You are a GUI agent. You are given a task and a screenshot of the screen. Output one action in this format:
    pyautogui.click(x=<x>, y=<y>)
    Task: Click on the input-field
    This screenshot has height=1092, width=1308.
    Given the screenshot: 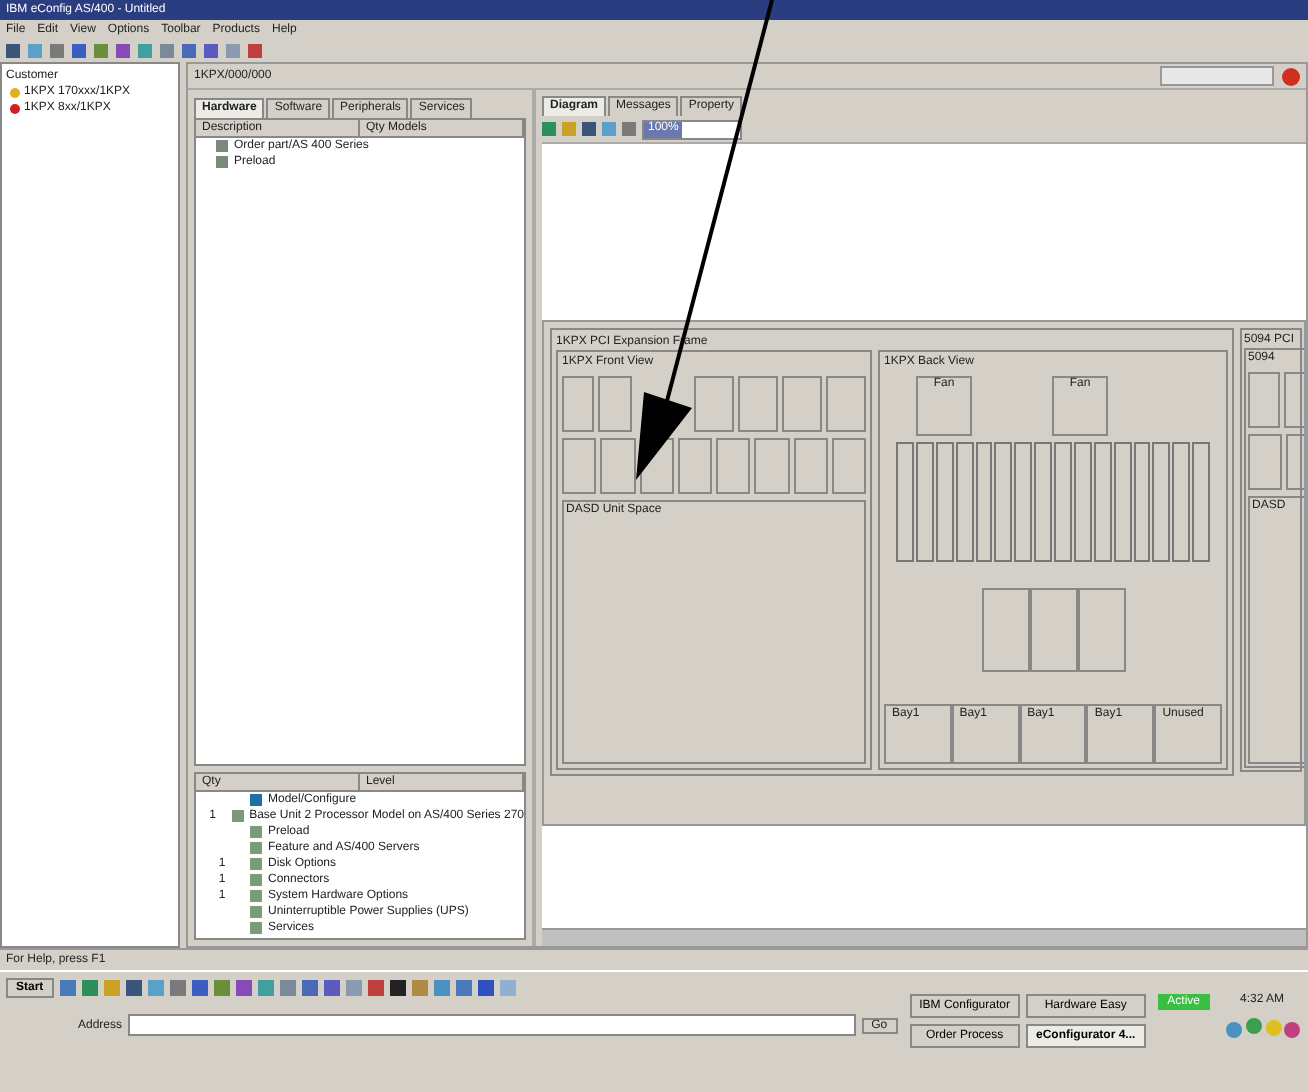 What is the action you would take?
    pyautogui.click(x=1217, y=76)
    